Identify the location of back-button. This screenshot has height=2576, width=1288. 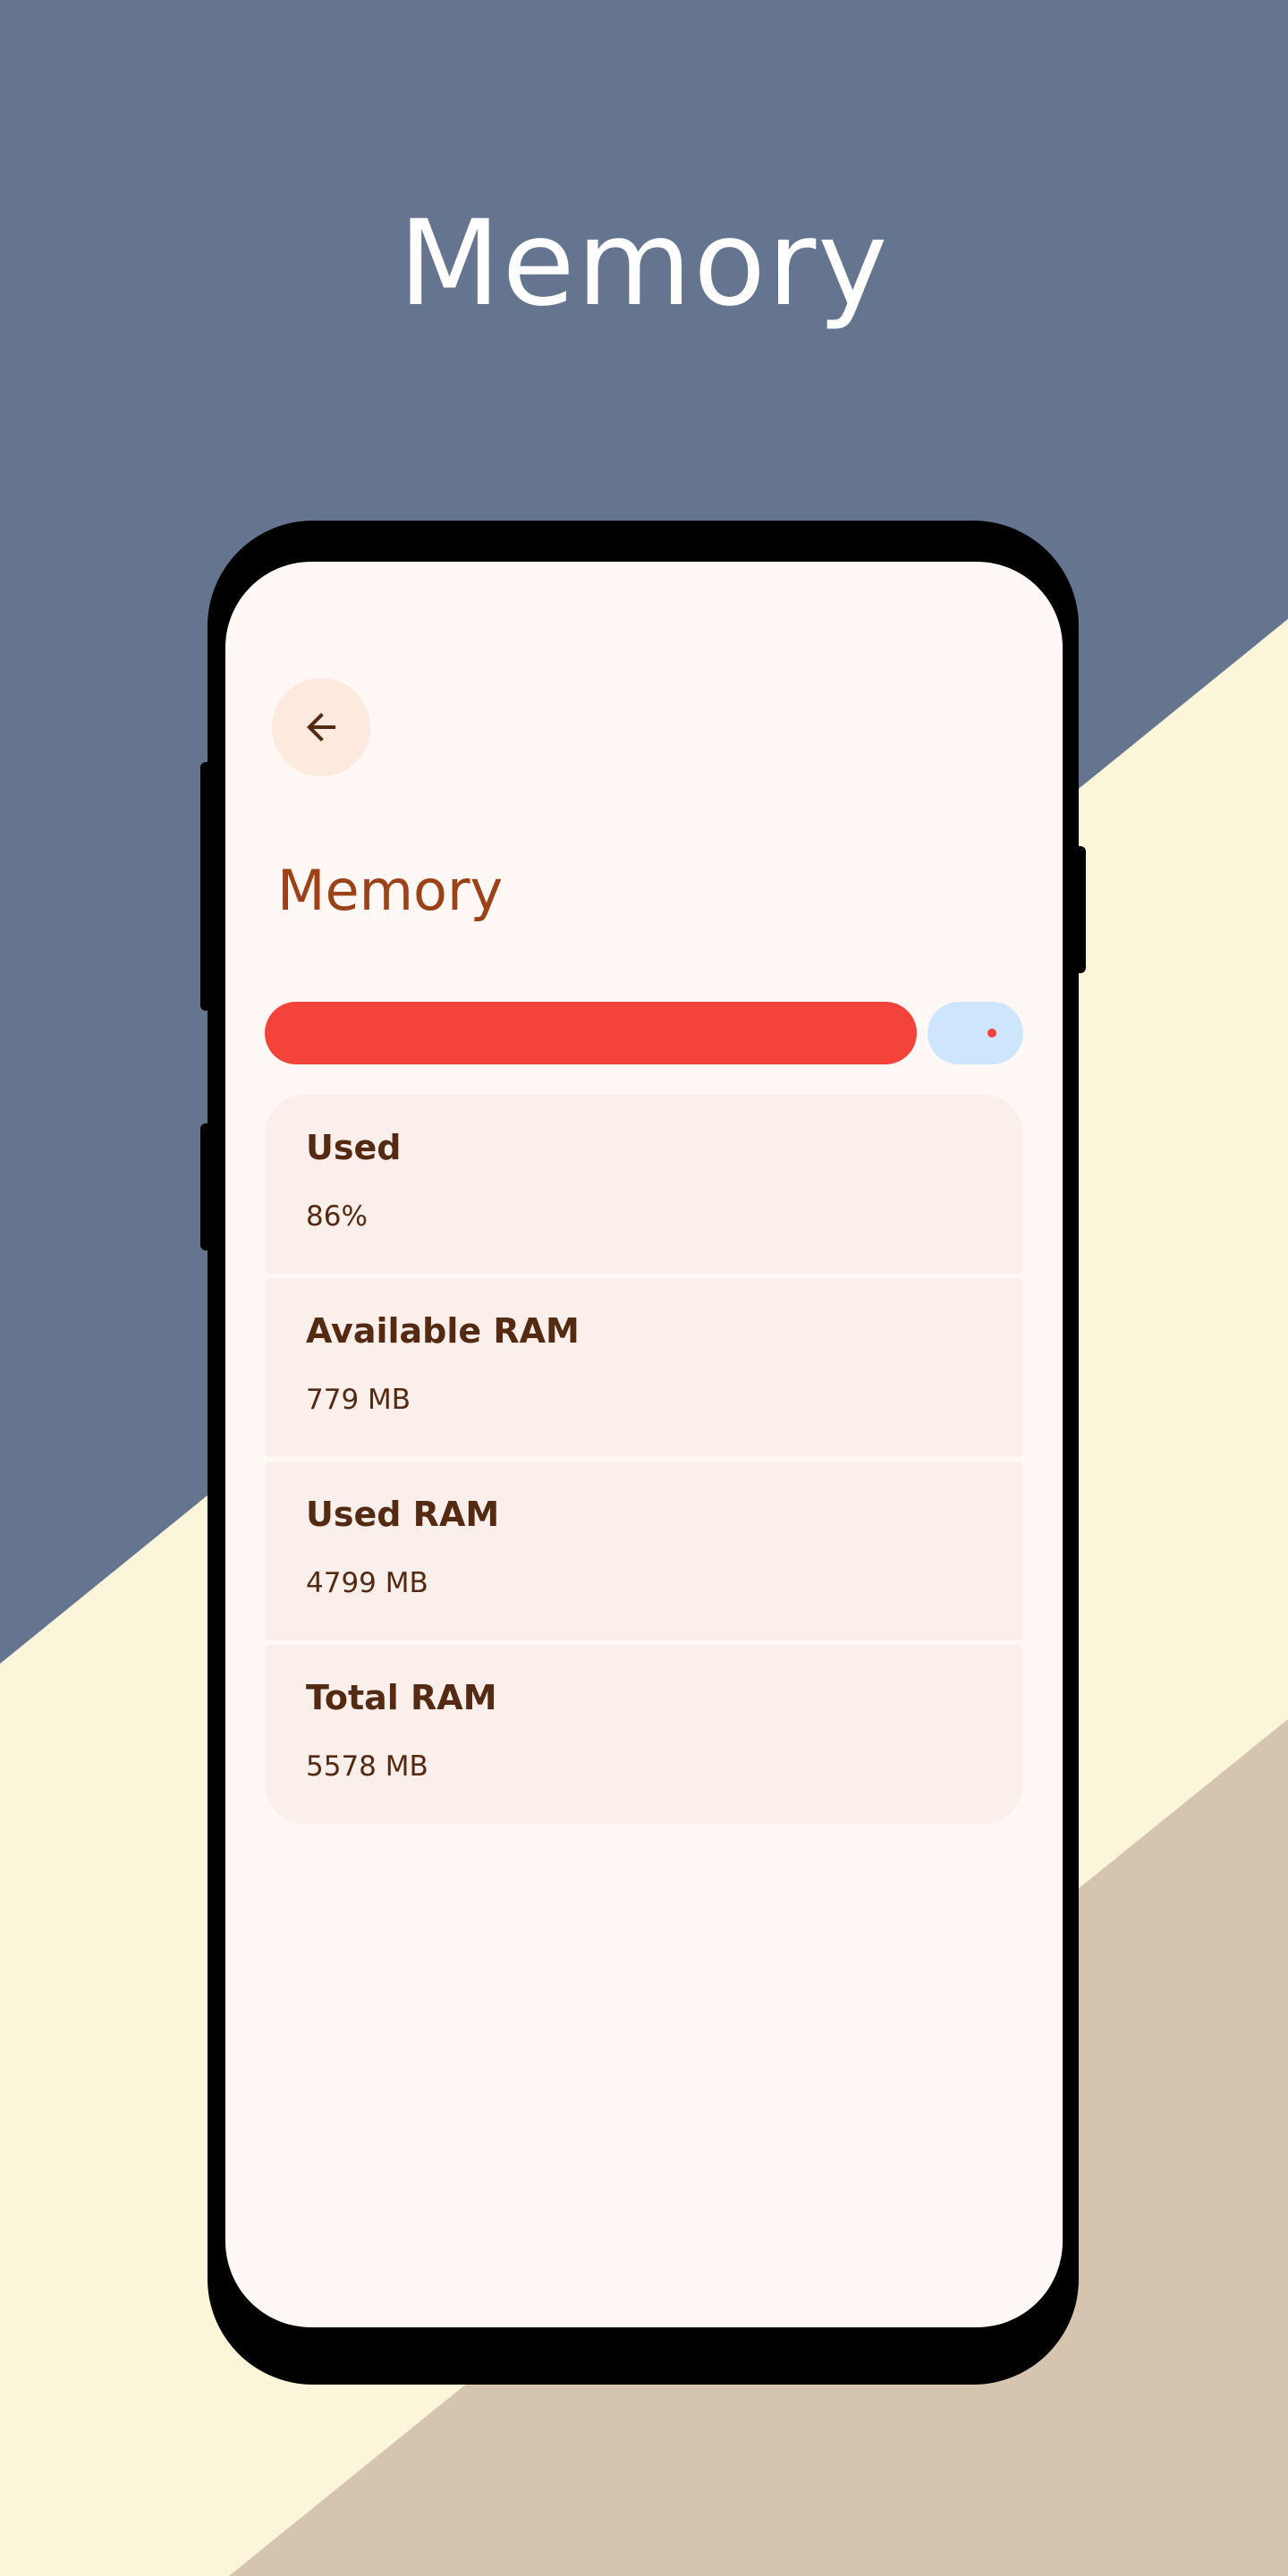
(321, 727).